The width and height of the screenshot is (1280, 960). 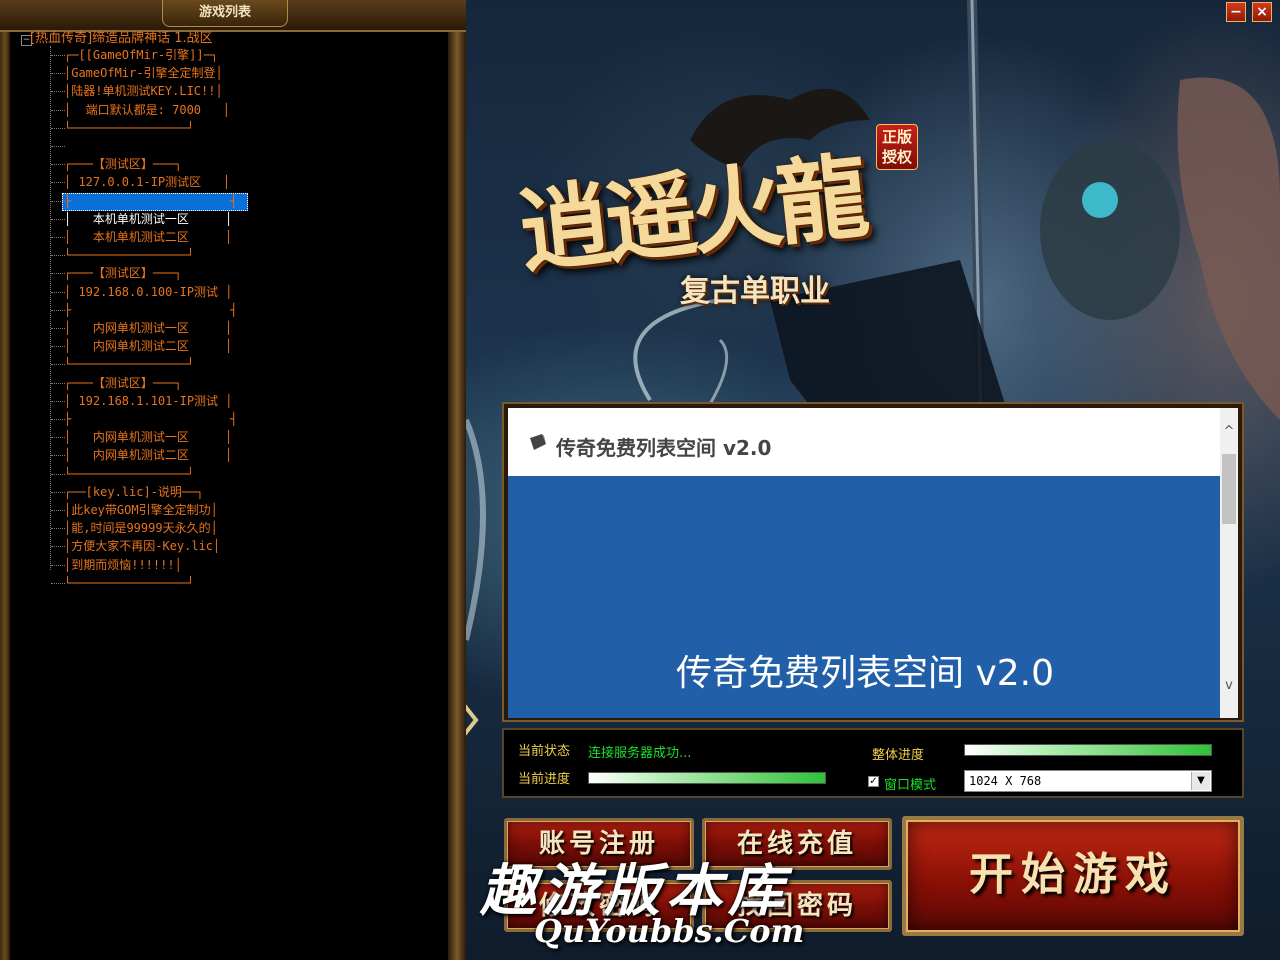 What do you see at coordinates (474, 529) in the screenshot?
I see `light-streak` at bounding box center [474, 529].